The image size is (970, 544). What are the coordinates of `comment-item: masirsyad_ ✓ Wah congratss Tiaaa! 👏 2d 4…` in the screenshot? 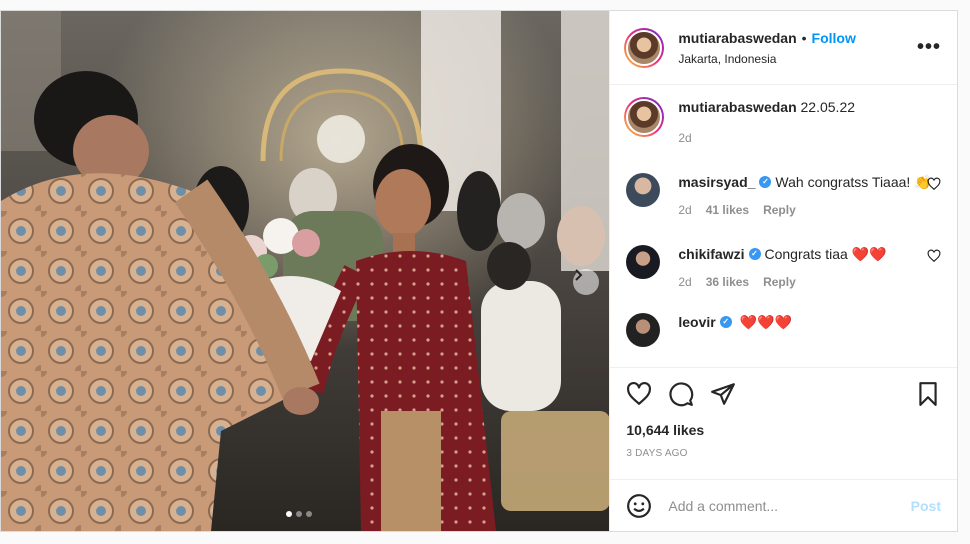 It's located at (782, 195).